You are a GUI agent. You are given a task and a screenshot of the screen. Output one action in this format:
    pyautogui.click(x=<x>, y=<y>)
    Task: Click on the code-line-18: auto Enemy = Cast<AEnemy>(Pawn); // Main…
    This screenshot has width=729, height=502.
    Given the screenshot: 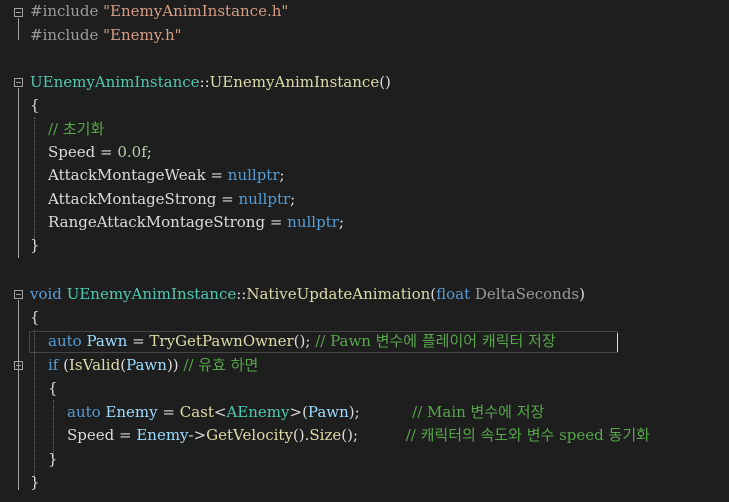 What is the action you would take?
    pyautogui.click(x=305, y=412)
    